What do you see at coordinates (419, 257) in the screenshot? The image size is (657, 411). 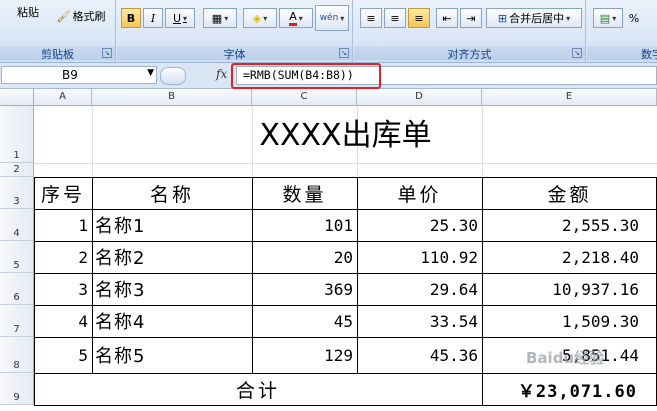 I see `table-cell: 110.92` at bounding box center [419, 257].